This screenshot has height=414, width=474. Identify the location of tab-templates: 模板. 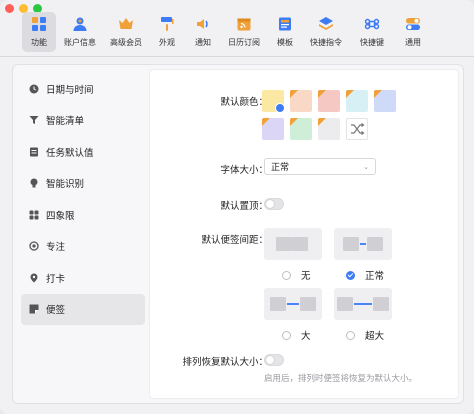
(285, 32).